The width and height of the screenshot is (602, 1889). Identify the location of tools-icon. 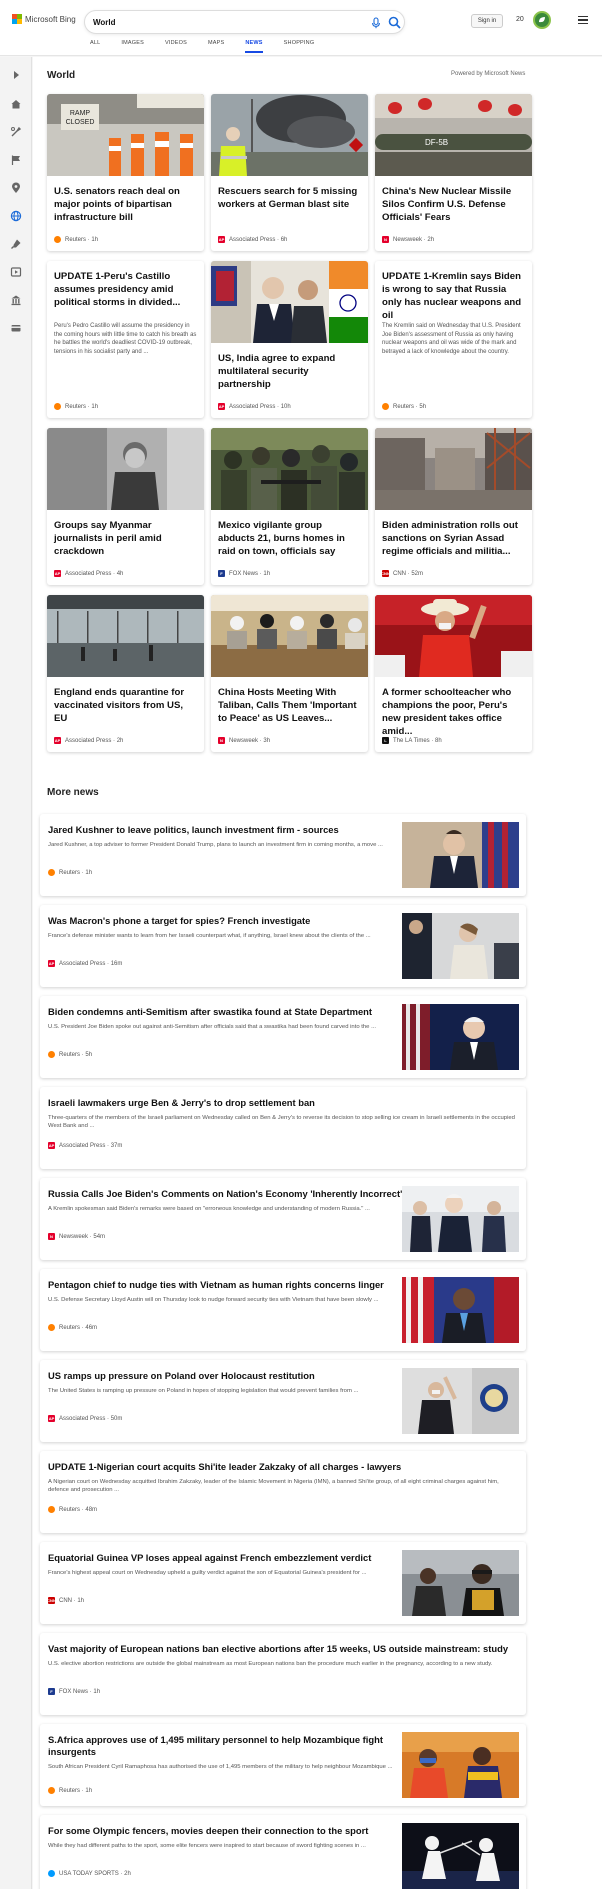
(16, 132).